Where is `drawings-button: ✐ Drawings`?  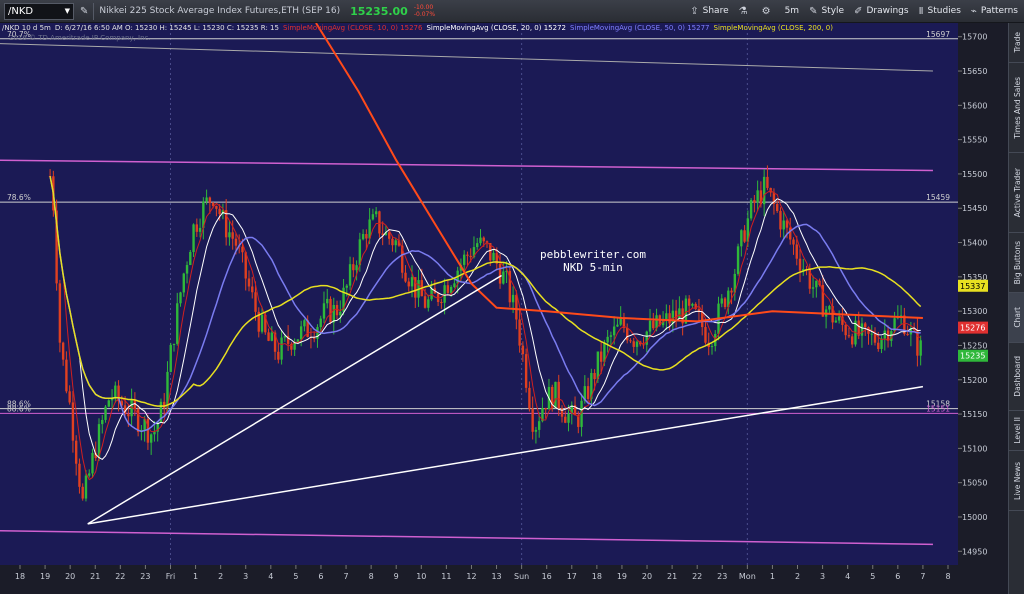 drawings-button: ✐ Drawings is located at coordinates (881, 11).